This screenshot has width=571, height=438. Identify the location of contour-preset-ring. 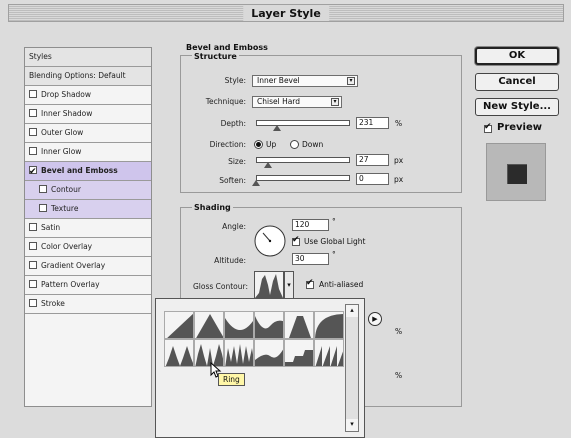
(179, 353).